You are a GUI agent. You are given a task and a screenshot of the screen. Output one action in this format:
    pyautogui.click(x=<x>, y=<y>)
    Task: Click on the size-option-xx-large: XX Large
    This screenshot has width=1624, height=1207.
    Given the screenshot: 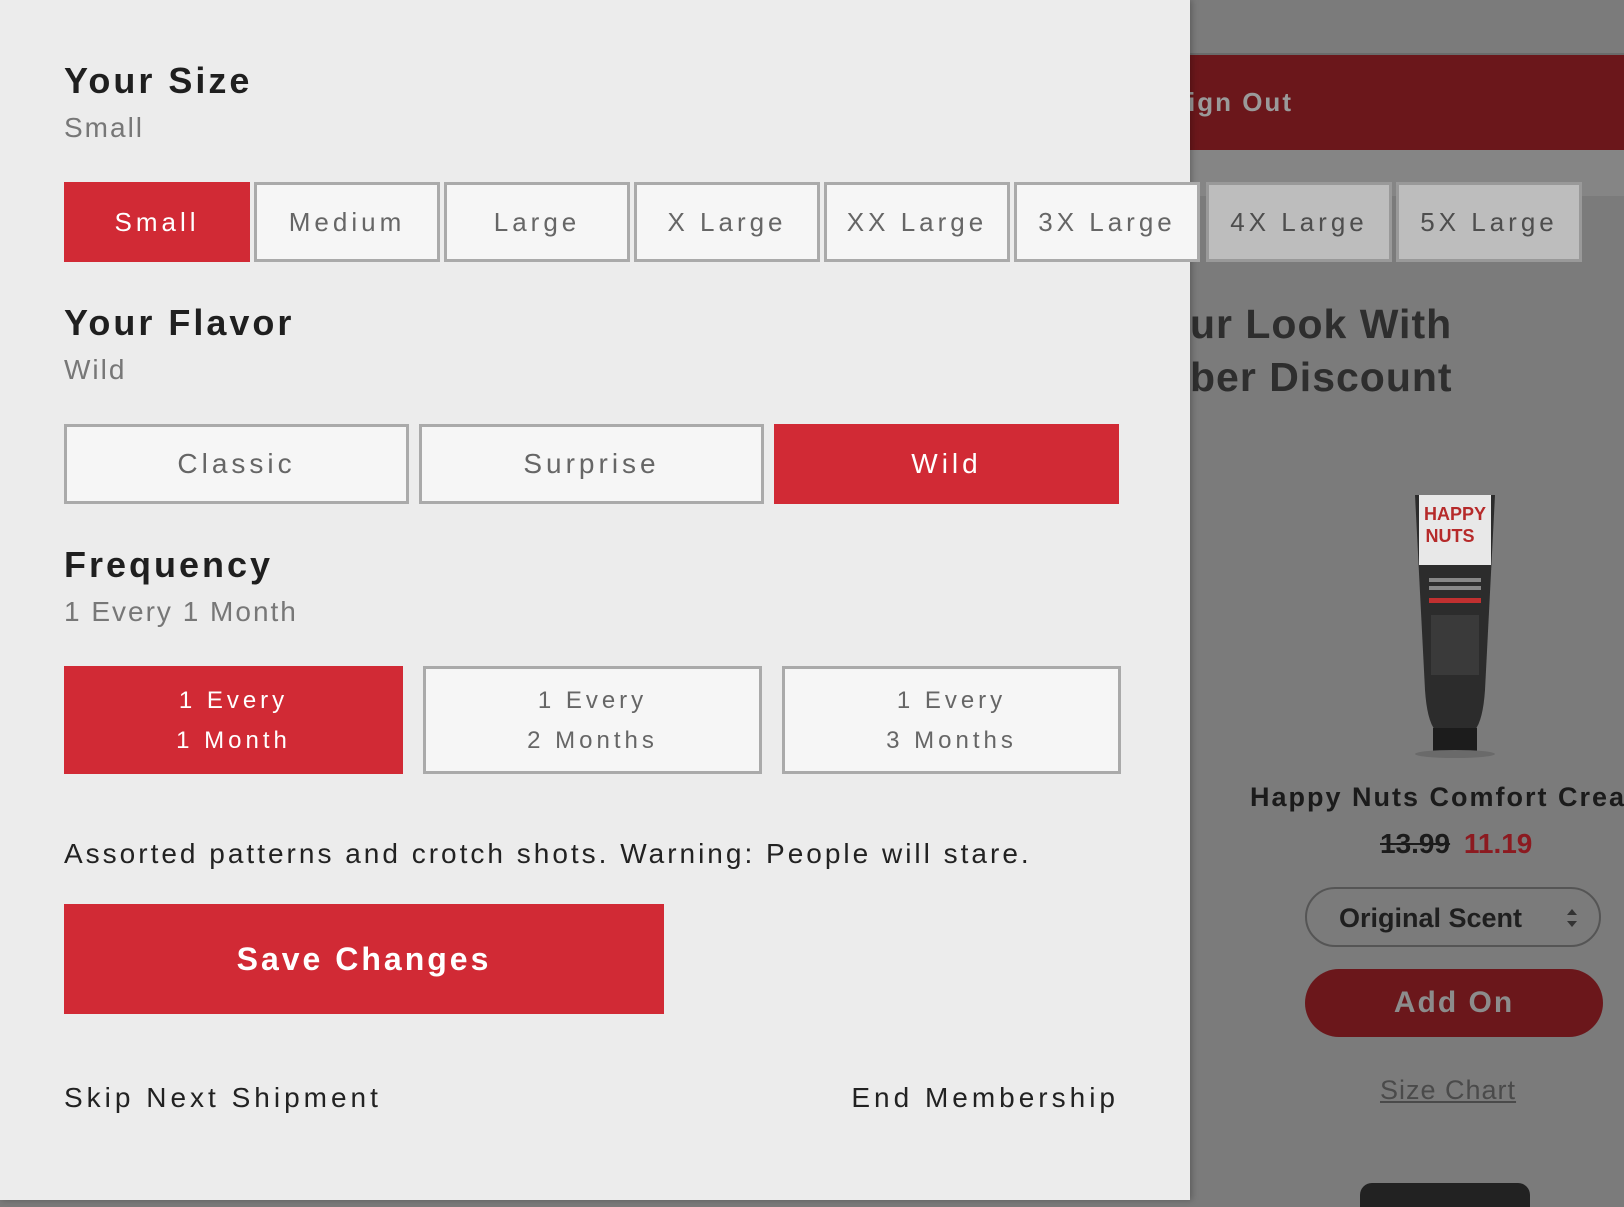 What is the action you would take?
    pyautogui.click(x=917, y=222)
    